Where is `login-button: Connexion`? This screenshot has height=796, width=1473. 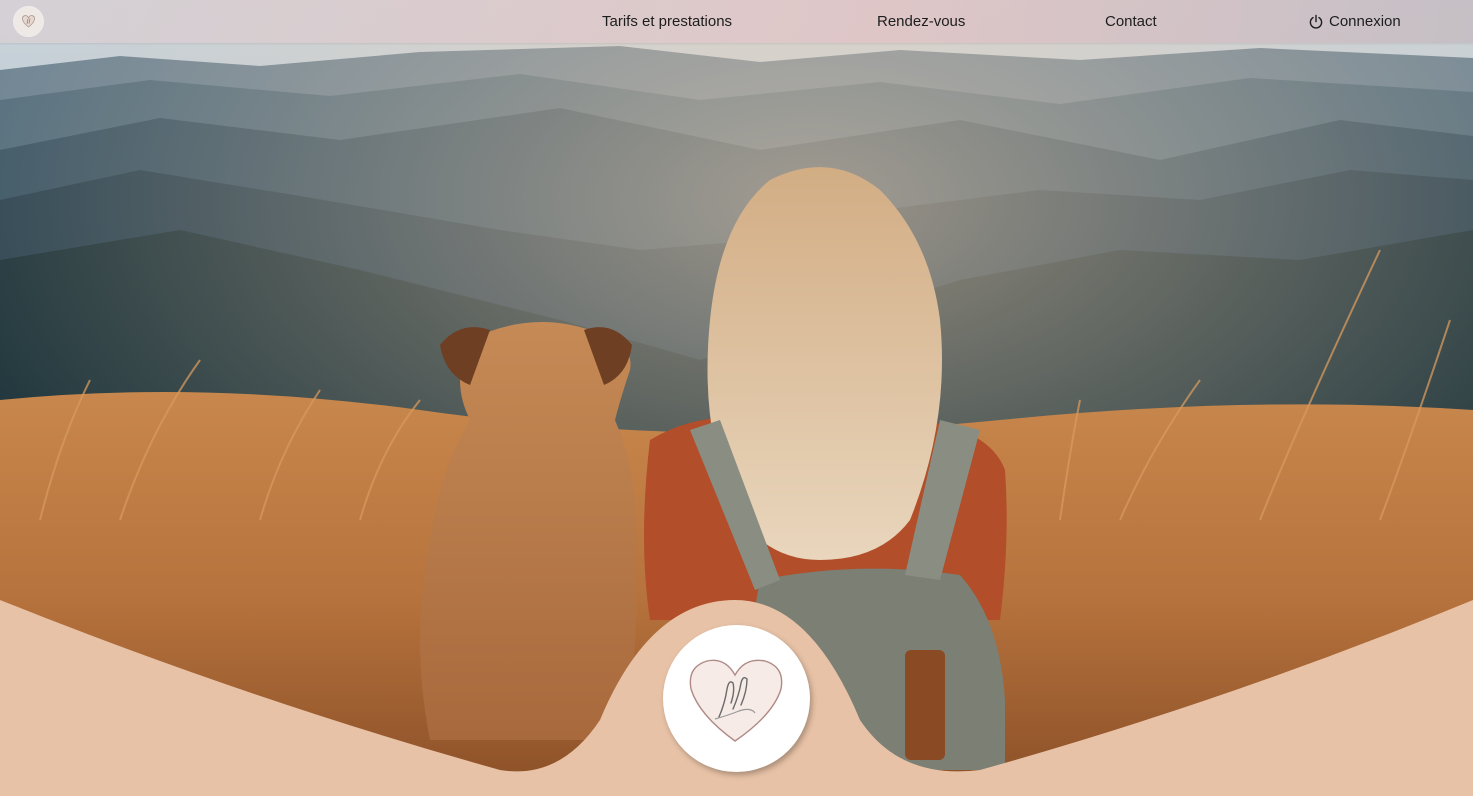
login-button: Connexion is located at coordinates (1354, 21).